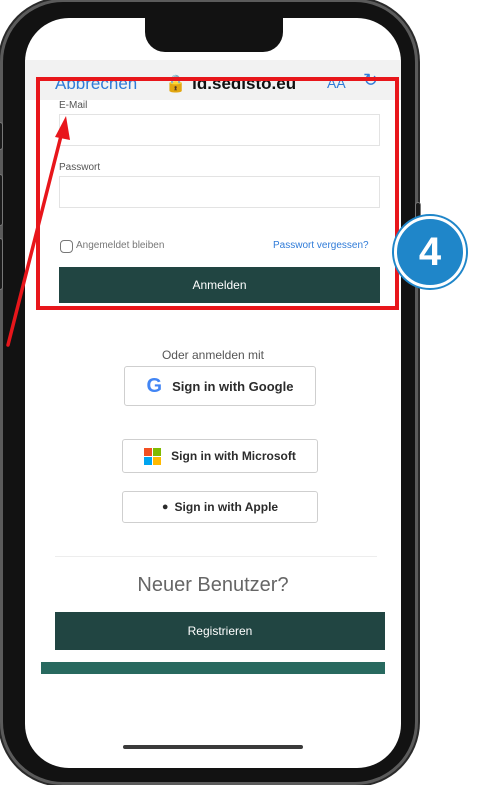  What do you see at coordinates (244, 83) in the screenshot?
I see `url-text: id.sedisto.eu` at bounding box center [244, 83].